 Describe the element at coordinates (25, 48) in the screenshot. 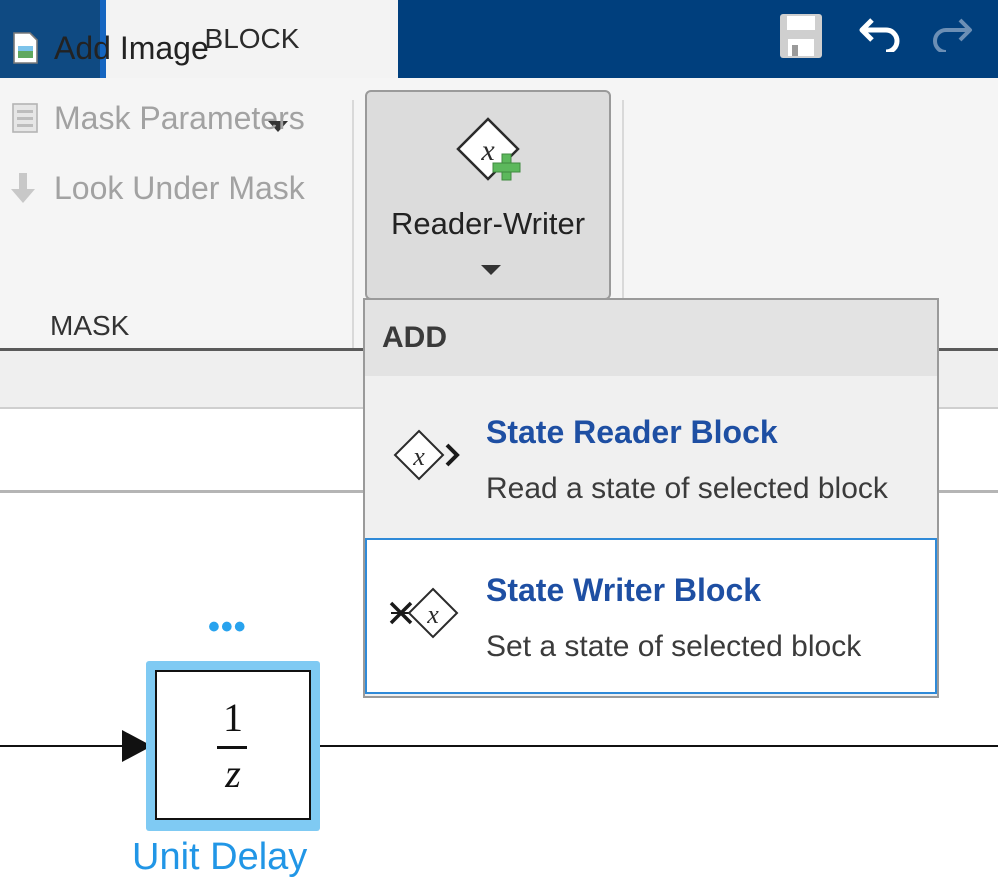

I see `add-image-icon` at that location.